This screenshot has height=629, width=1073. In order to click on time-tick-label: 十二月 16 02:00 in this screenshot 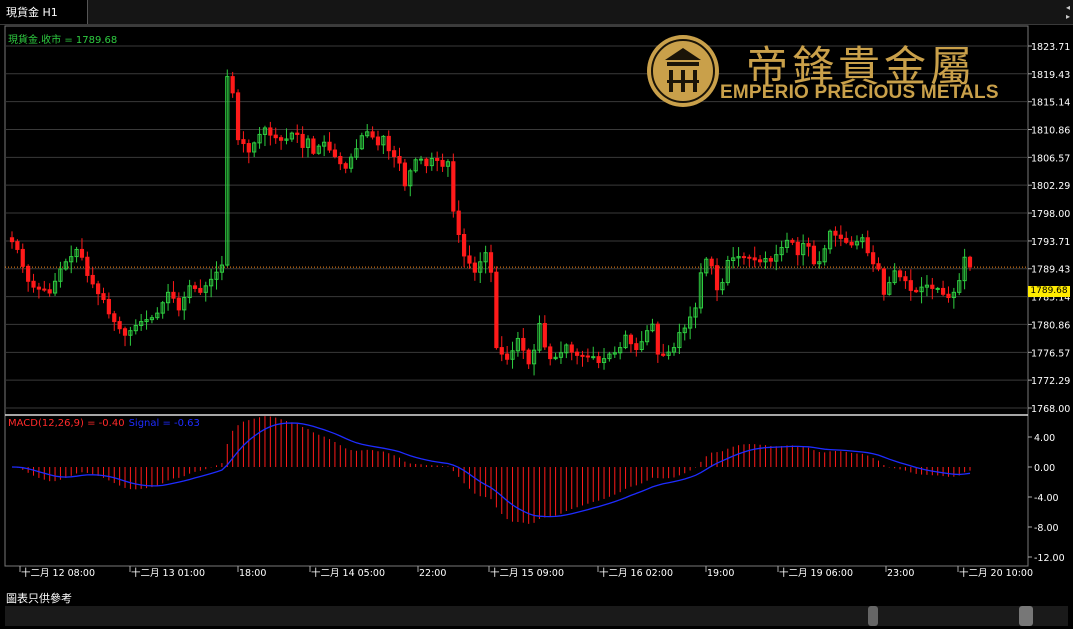, I will do `click(636, 573)`.